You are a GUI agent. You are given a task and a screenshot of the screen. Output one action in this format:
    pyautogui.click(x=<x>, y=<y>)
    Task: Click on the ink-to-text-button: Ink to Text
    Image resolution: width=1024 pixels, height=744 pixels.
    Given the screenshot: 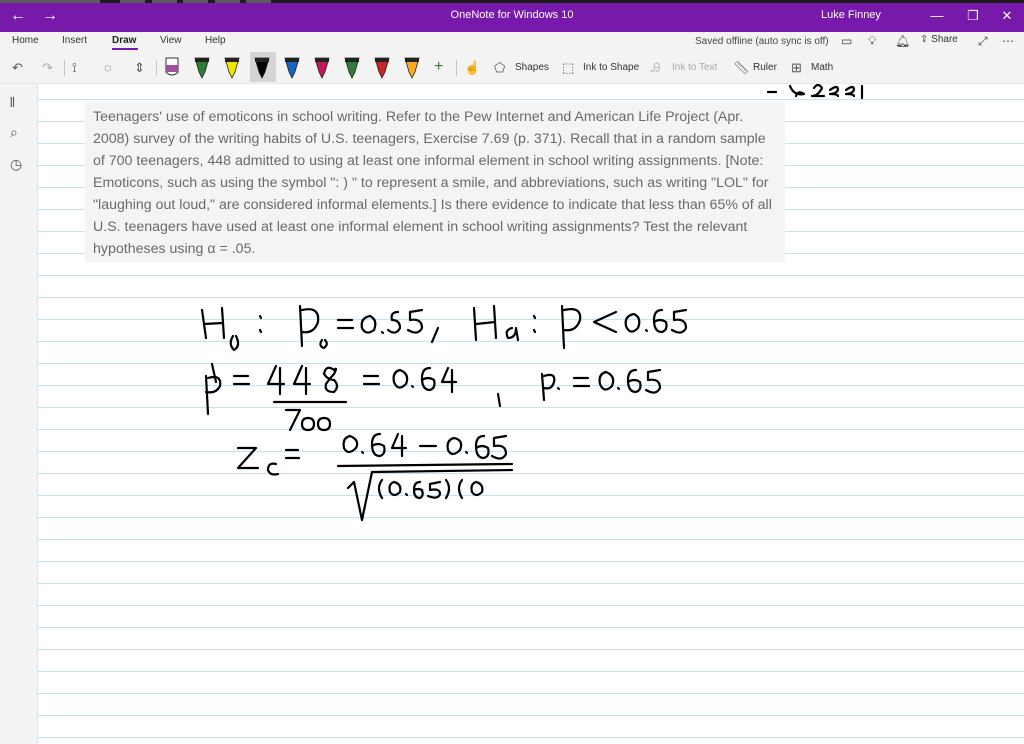 What is the action you would take?
    pyautogui.click(x=694, y=67)
    